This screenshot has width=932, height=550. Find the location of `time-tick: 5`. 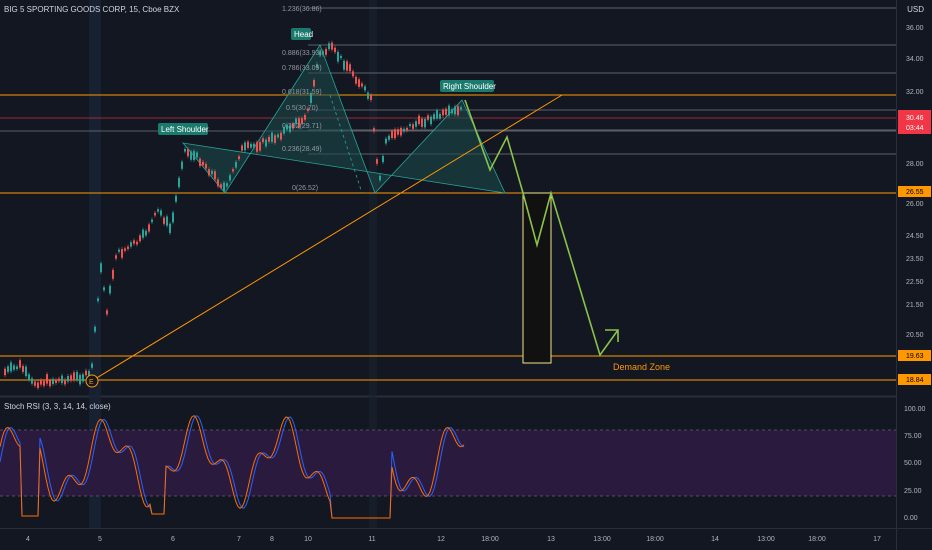

time-tick: 5 is located at coordinates (100, 539).